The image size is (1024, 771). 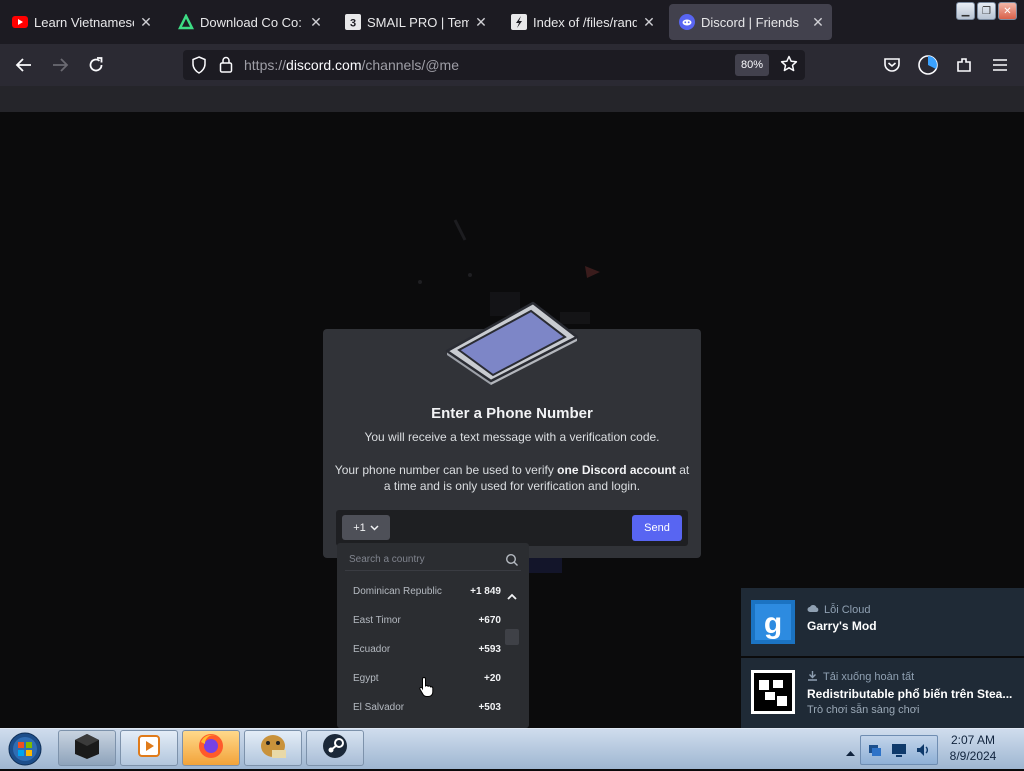 I want to click on chevron-down-icon, so click(x=374, y=528).